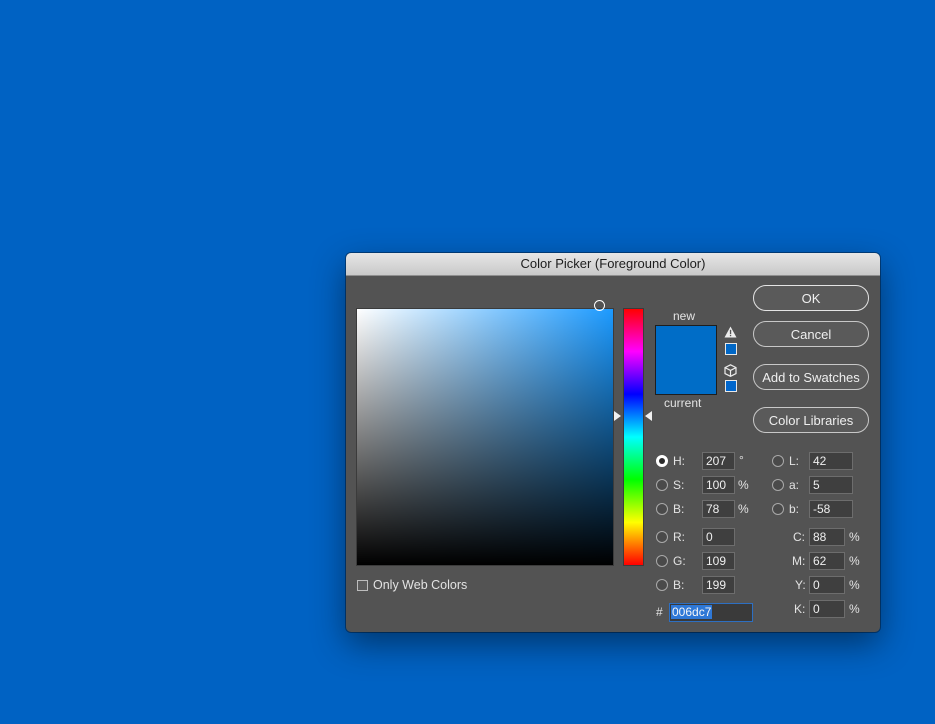  Describe the element at coordinates (800, 585) in the screenshot. I see `yellow-label: Y:` at that location.